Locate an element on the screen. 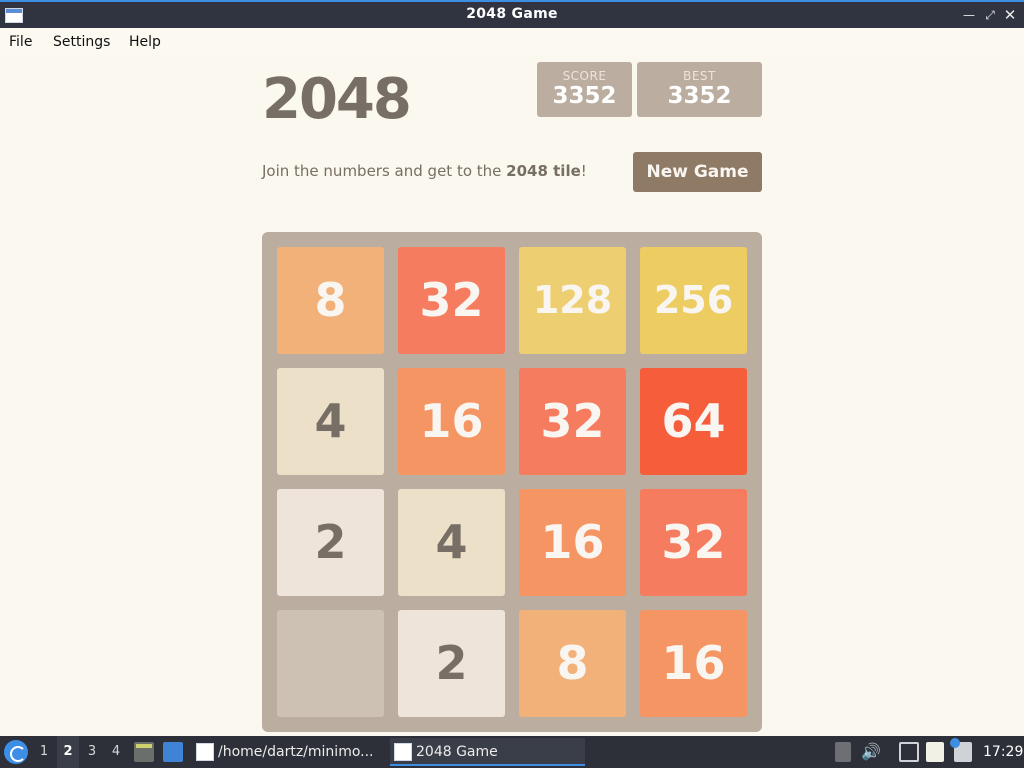  empty-cell is located at coordinates (330, 663).